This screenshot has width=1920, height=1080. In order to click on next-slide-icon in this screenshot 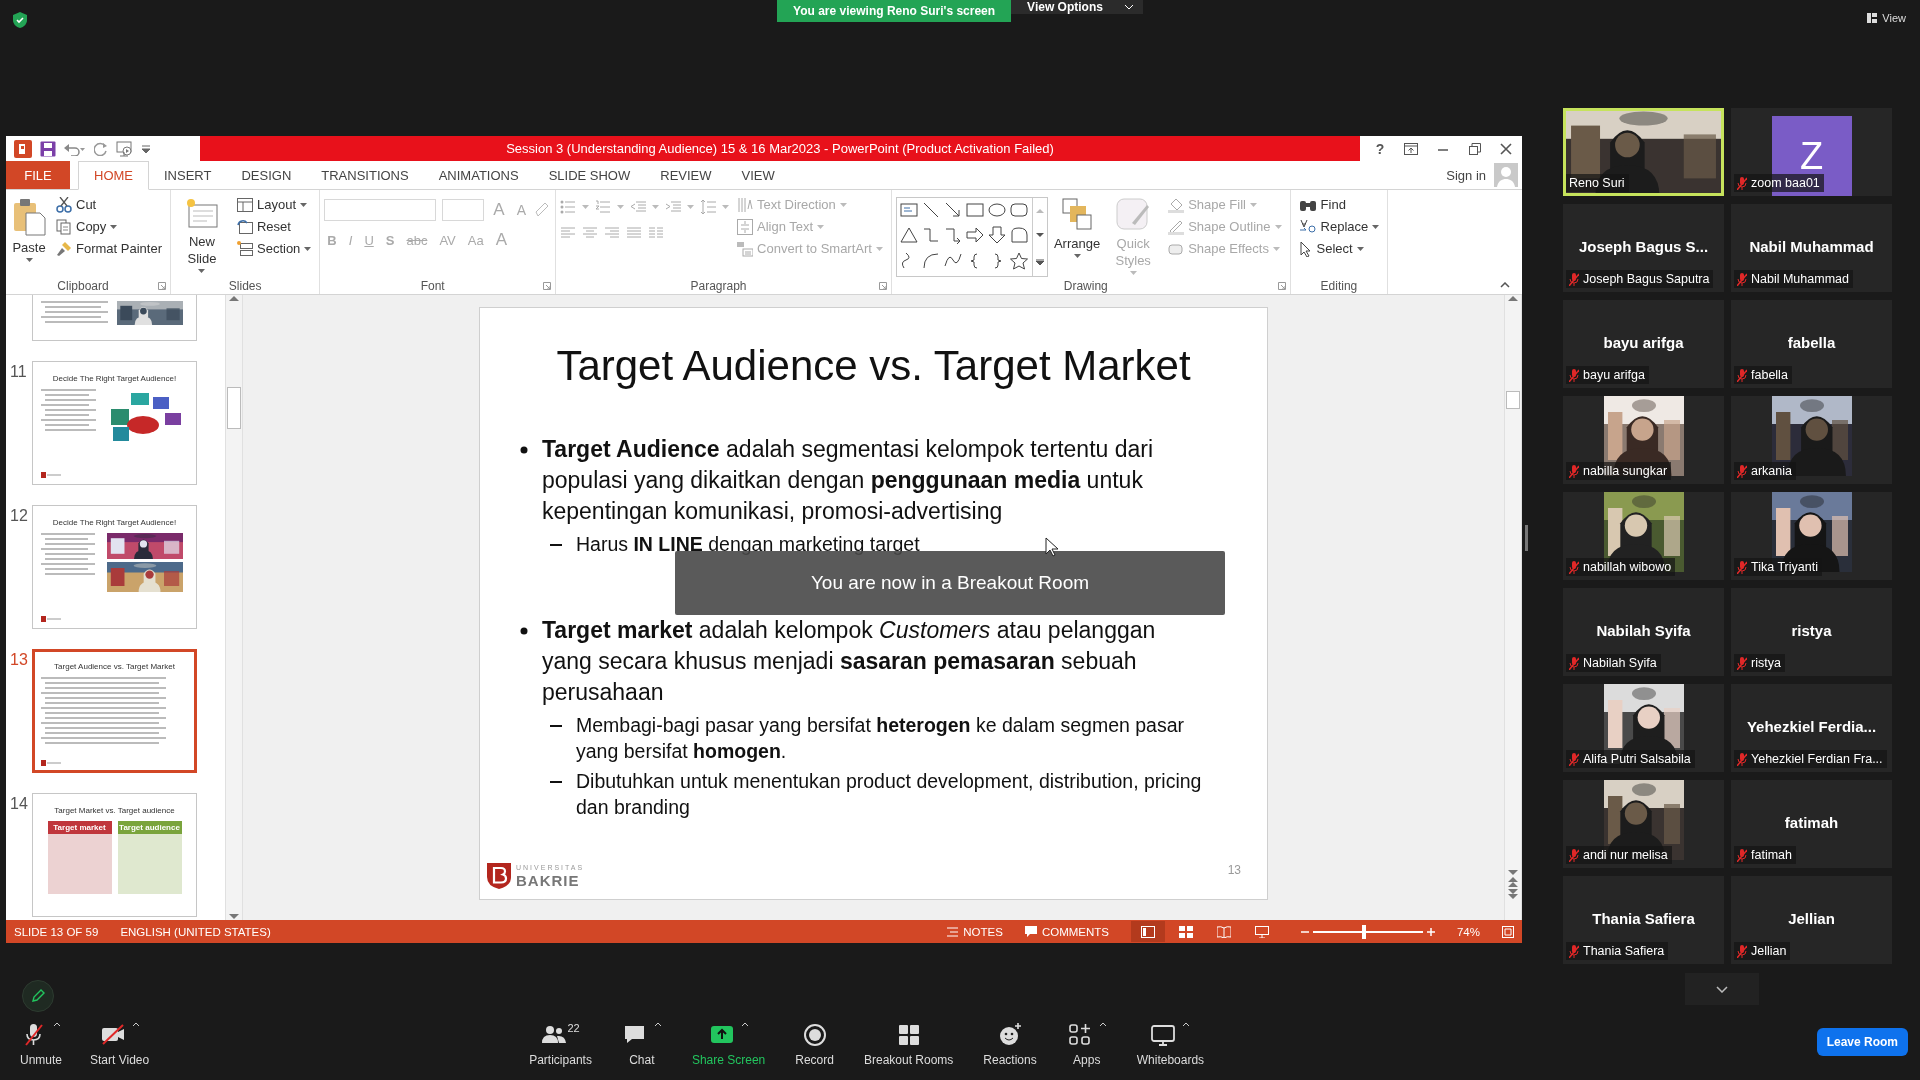, I will do `click(1513, 894)`.